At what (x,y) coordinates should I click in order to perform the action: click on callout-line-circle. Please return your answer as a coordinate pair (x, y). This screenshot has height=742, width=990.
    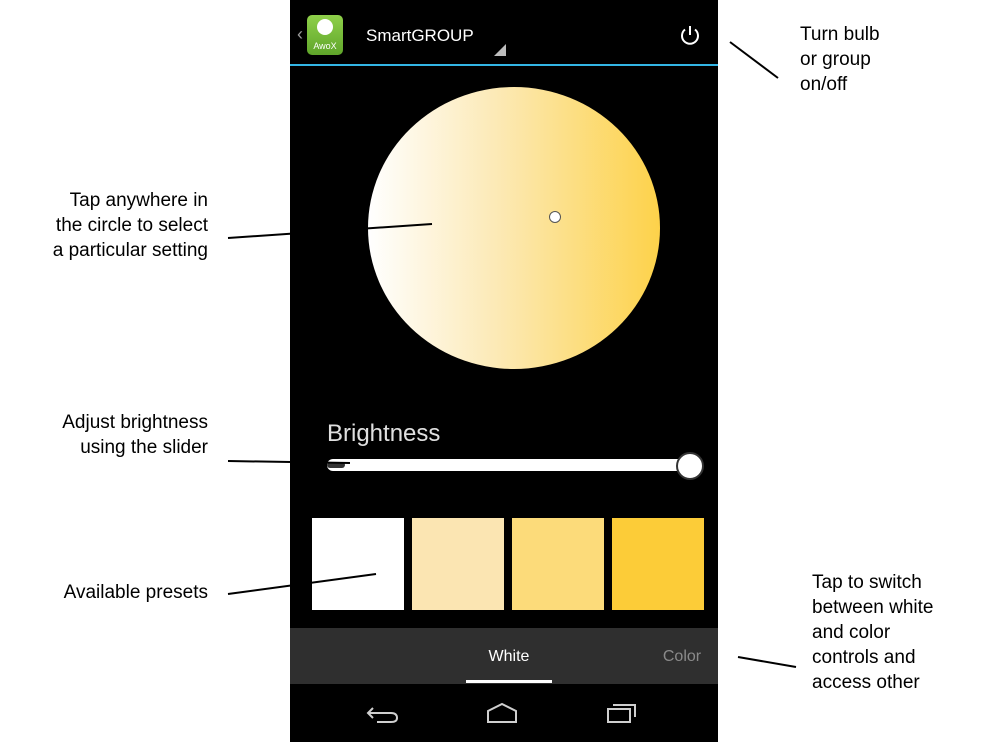
    Looking at the image, I should click on (330, 231).